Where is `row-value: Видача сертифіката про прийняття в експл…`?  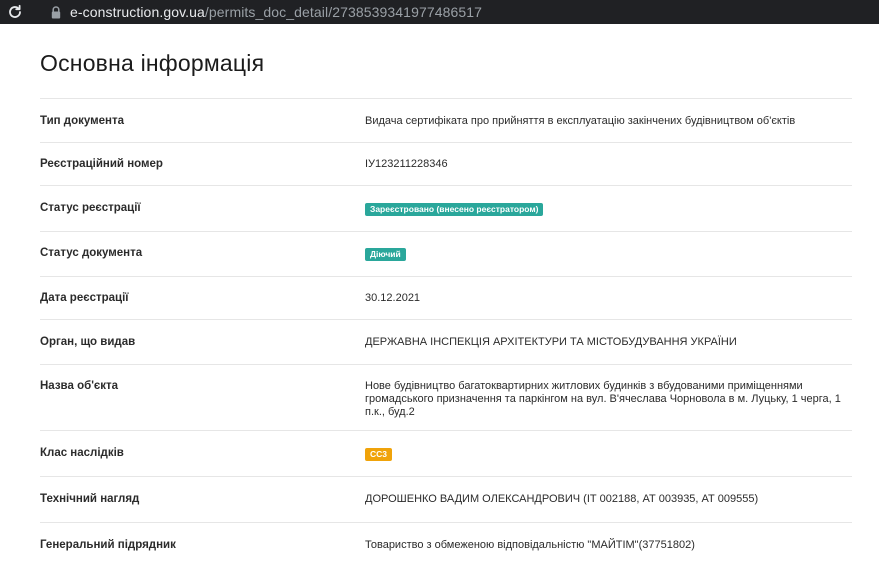 row-value: Видача сертифіката про прийняття в експл… is located at coordinates (580, 121).